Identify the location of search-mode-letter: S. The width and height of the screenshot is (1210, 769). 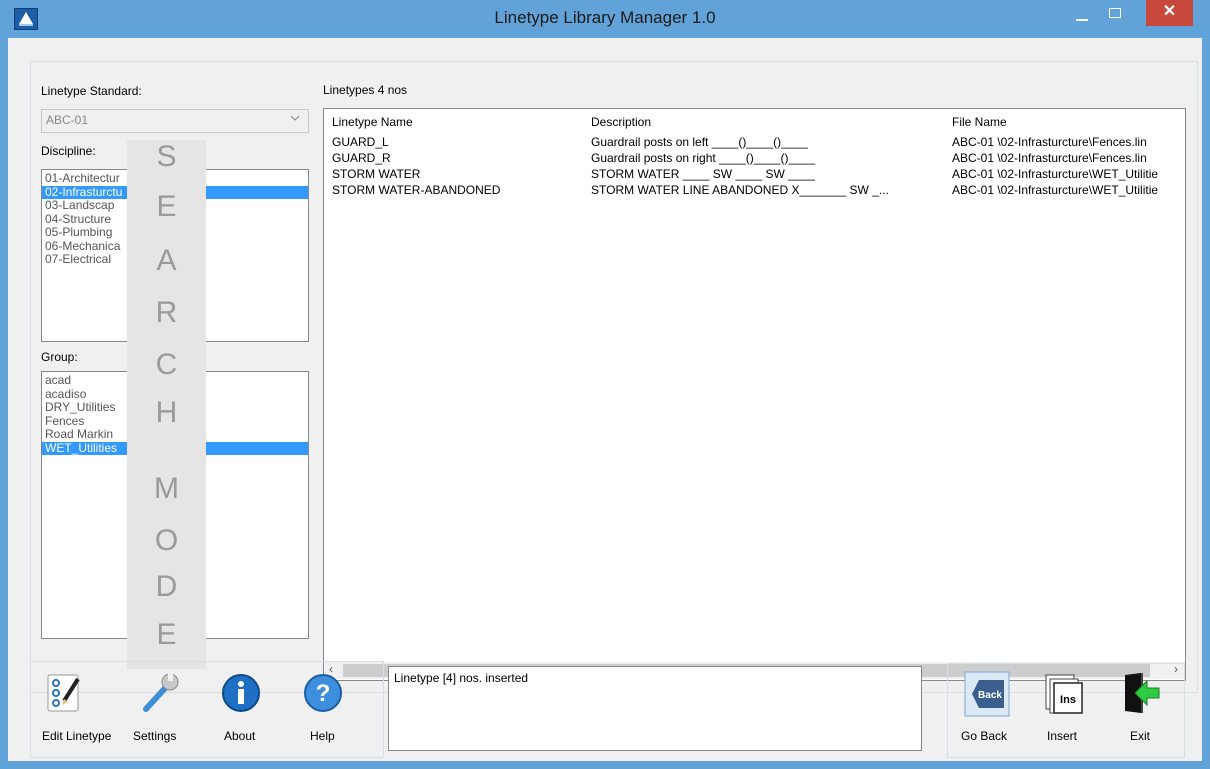
(166, 156).